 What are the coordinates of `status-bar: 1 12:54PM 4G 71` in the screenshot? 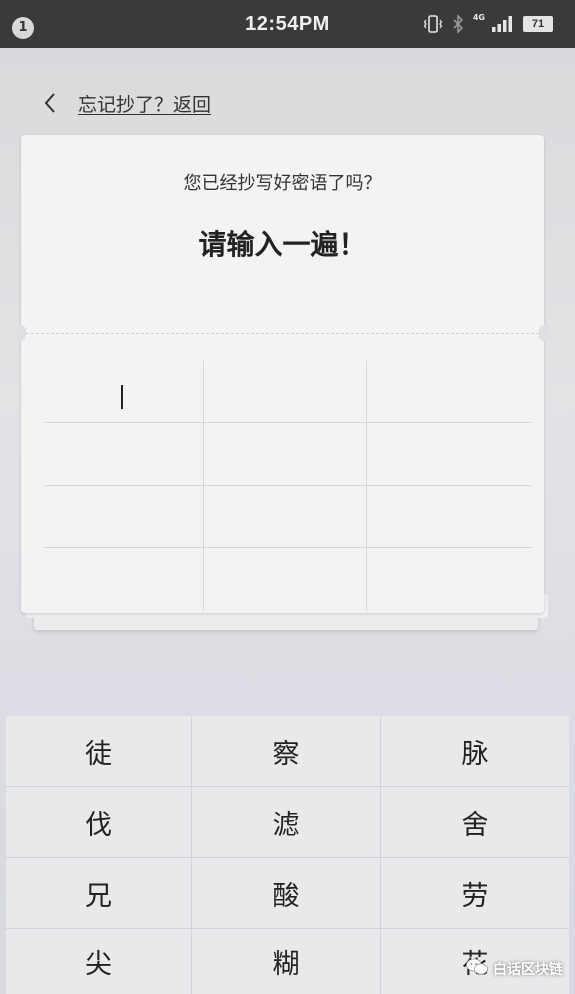 It's located at (287, 24).